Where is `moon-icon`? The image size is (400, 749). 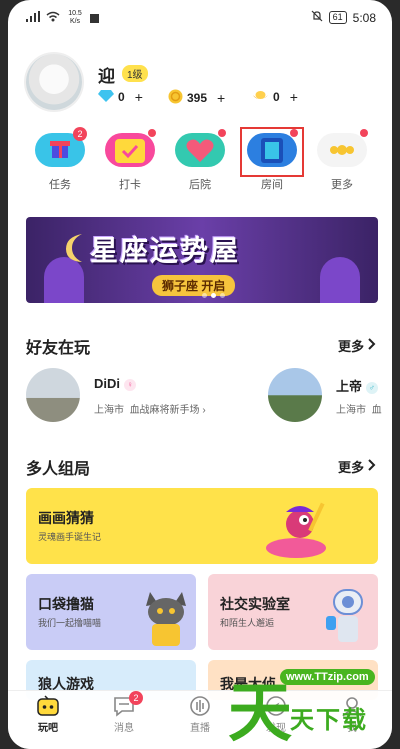
moon-icon is located at coordinates (75, 250).